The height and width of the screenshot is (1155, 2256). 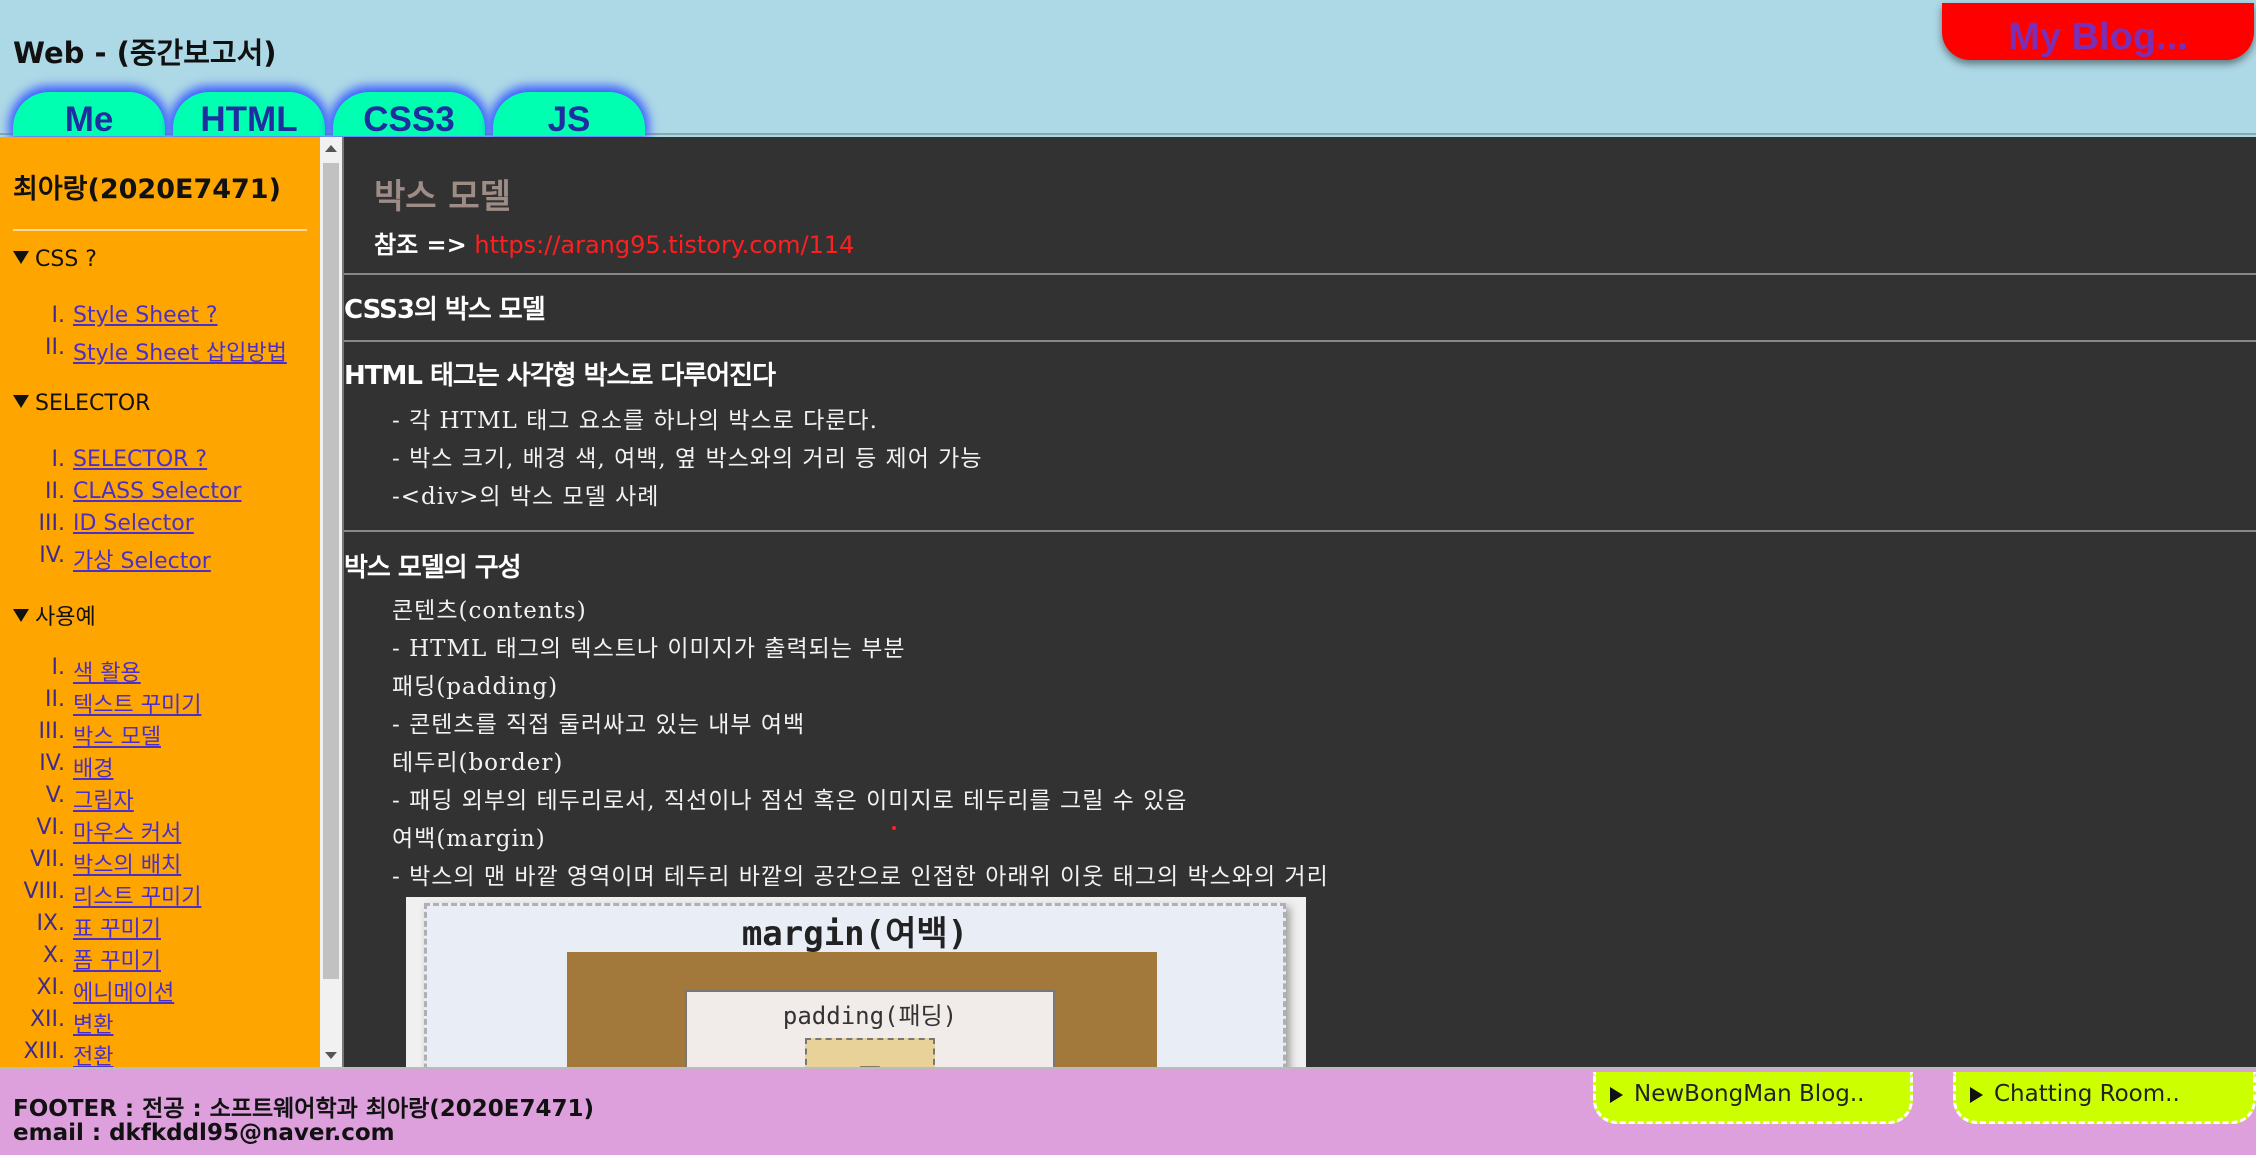 What do you see at coordinates (47, 1019) in the screenshot?
I see `list-number: XII.` at bounding box center [47, 1019].